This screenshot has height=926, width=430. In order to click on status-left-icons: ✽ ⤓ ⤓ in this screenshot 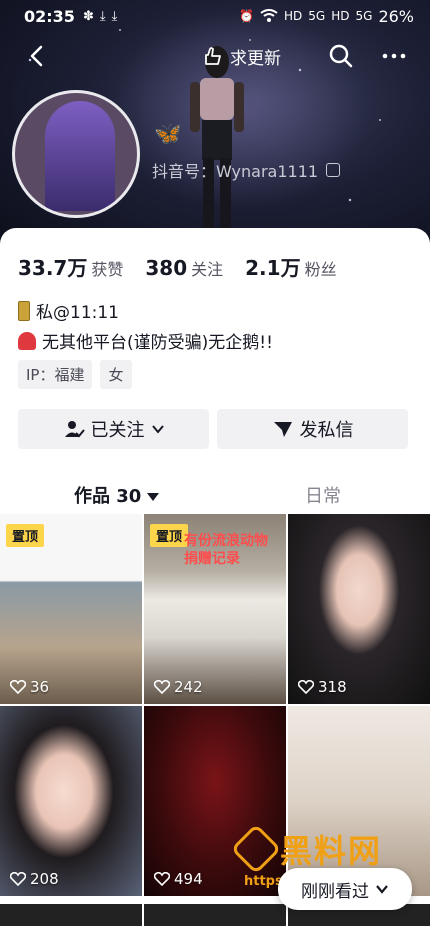, I will do `click(100, 16)`.